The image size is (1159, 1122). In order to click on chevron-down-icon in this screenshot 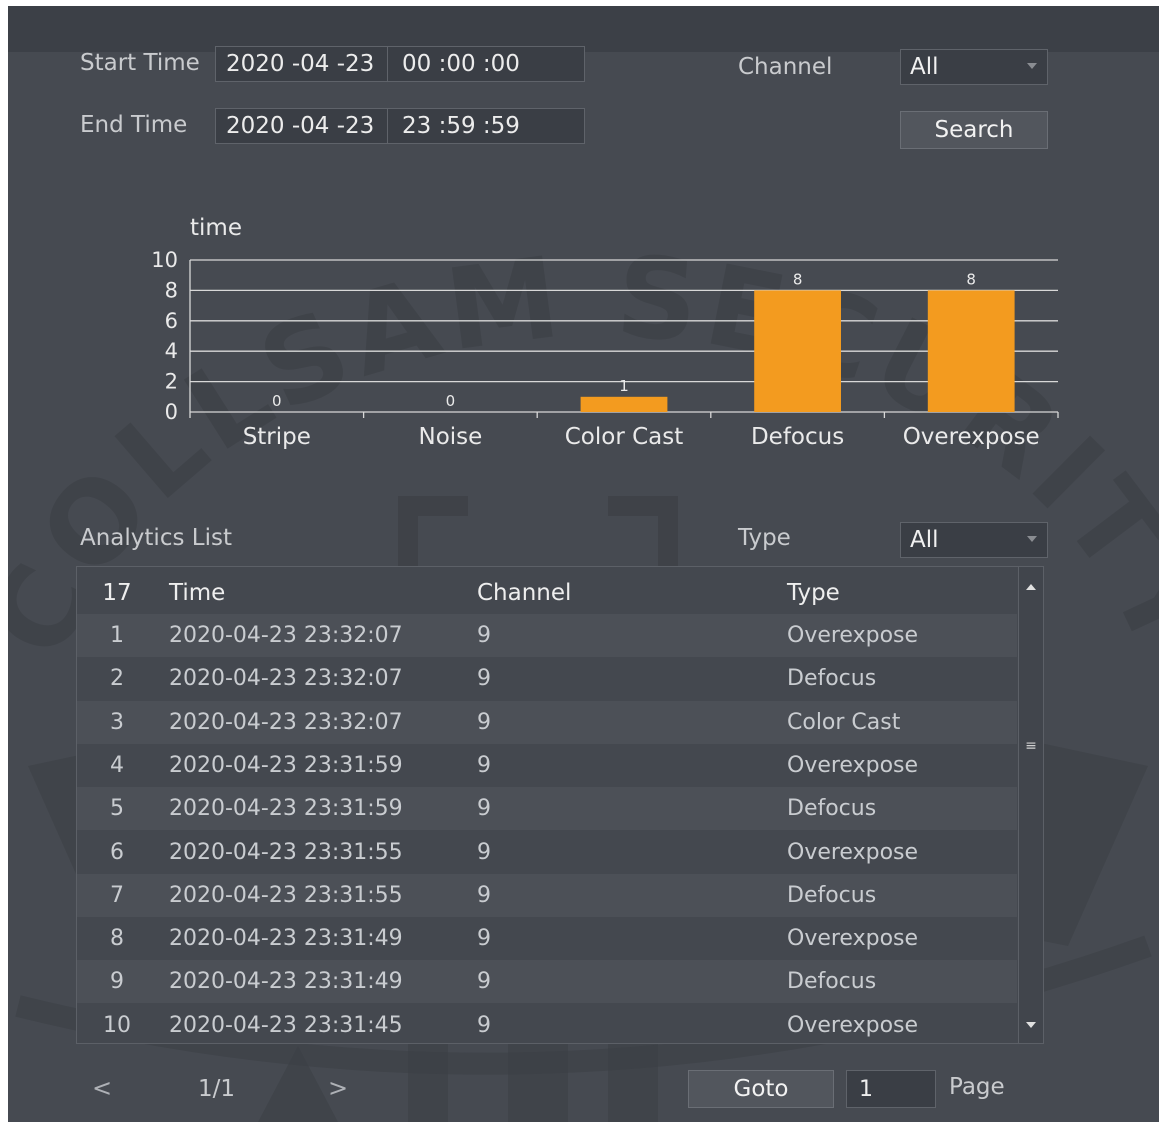, I will do `click(1032, 539)`.